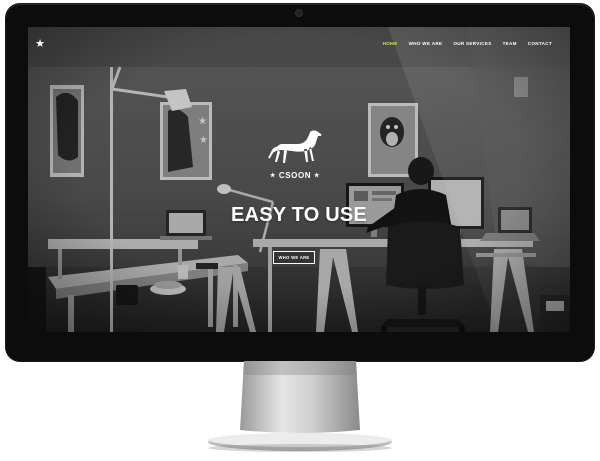 The width and height of the screenshot is (600, 461). Describe the element at coordinates (300, 406) in the screenshot. I see `monitor-stand` at that location.